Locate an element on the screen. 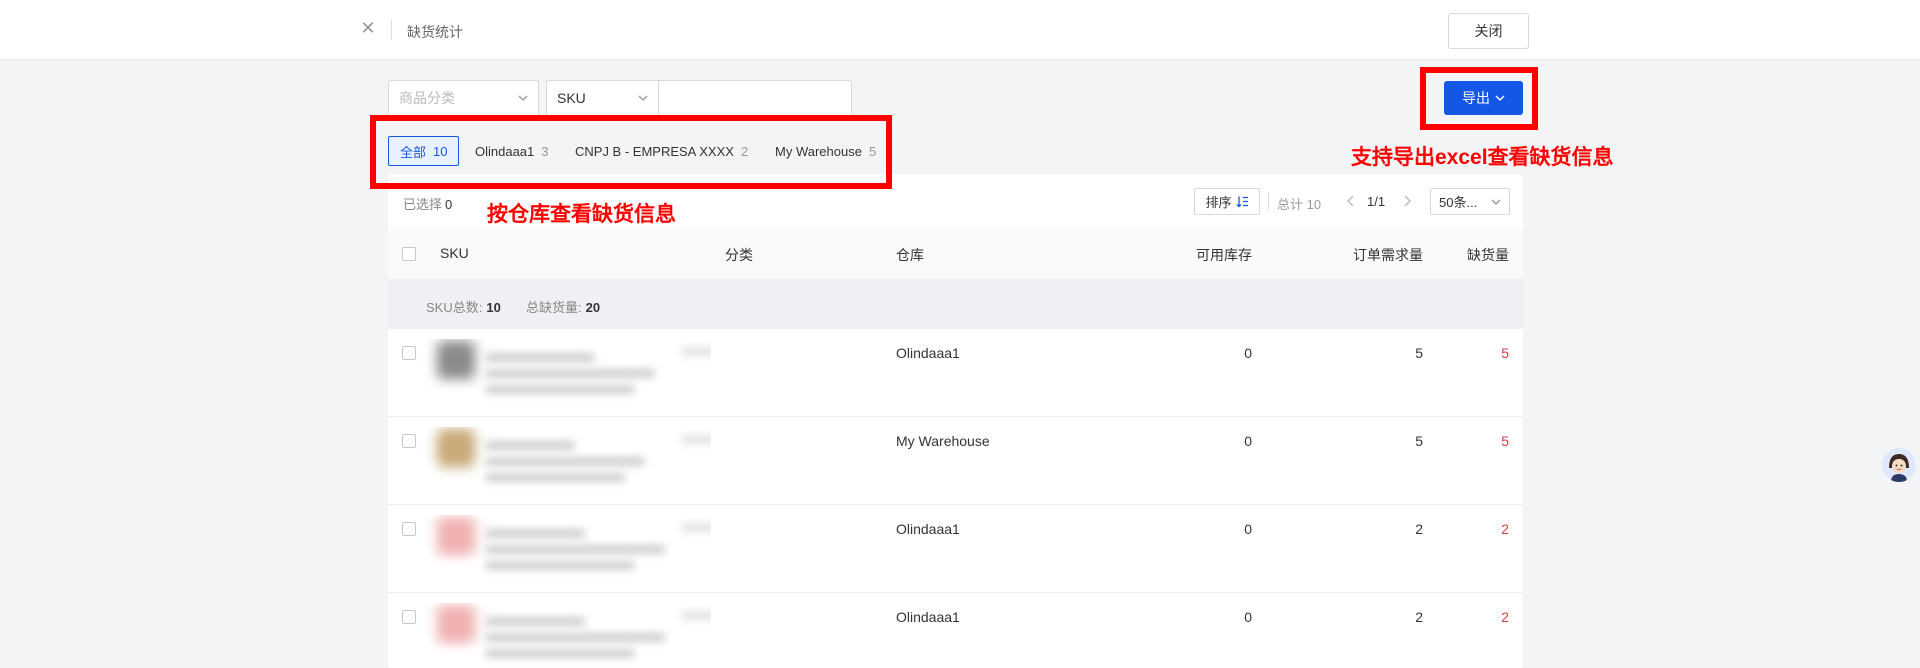  annotation-box-export is located at coordinates (1479, 98).